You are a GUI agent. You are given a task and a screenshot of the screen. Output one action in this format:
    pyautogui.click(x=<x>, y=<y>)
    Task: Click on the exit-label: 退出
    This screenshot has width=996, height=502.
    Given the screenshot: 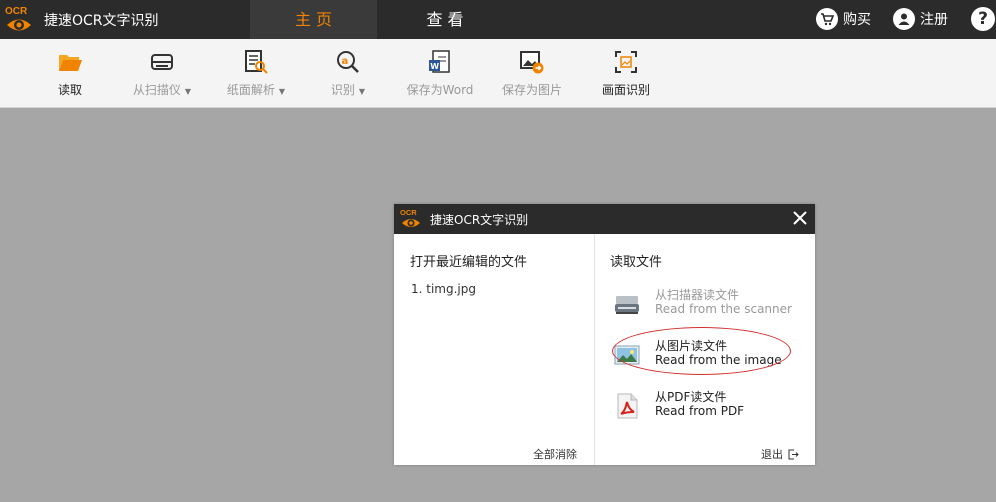 What is the action you would take?
    pyautogui.click(x=772, y=454)
    